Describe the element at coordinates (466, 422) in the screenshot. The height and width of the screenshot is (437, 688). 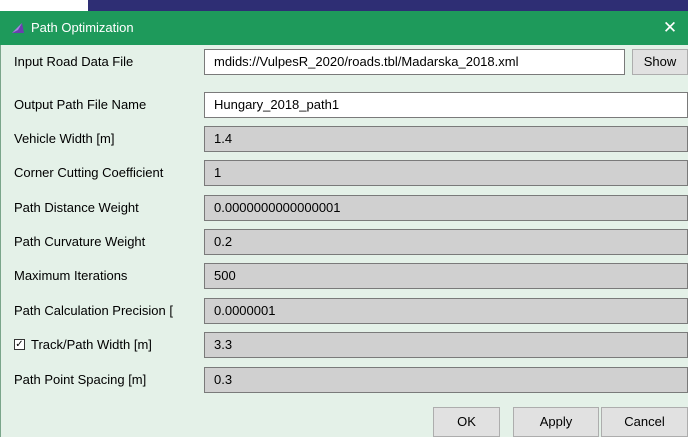
I see `ok-button: OK` at that location.